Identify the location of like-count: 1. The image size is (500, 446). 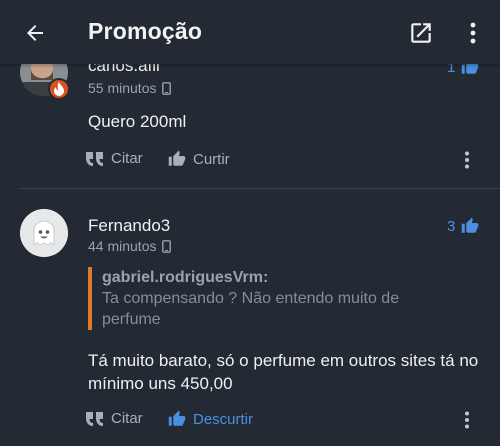
(463, 70).